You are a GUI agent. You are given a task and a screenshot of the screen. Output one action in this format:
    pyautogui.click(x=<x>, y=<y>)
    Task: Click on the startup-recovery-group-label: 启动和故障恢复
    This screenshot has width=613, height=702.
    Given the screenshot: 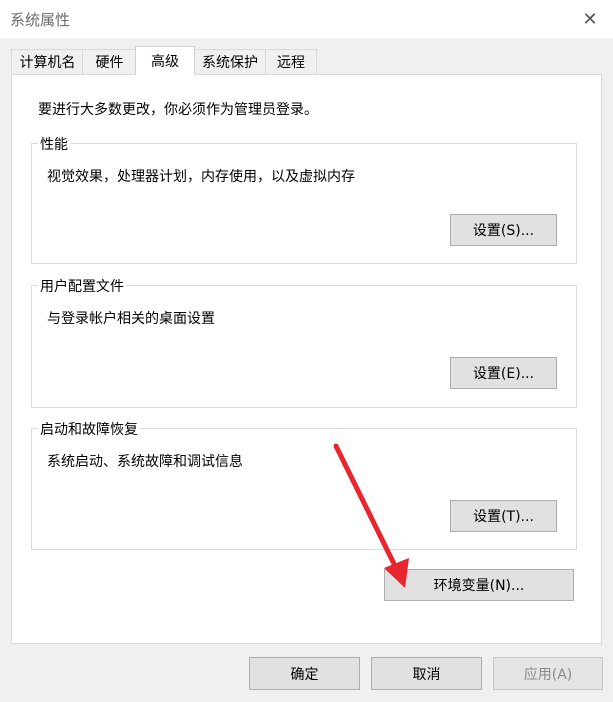 What is the action you would take?
    pyautogui.click(x=89, y=429)
    